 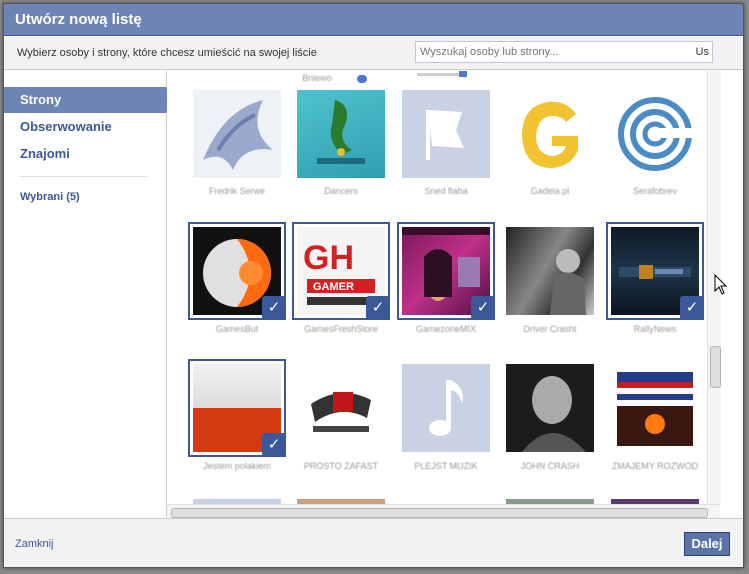 What do you see at coordinates (721, 284) in the screenshot?
I see `mouse-cursor-icon` at bounding box center [721, 284].